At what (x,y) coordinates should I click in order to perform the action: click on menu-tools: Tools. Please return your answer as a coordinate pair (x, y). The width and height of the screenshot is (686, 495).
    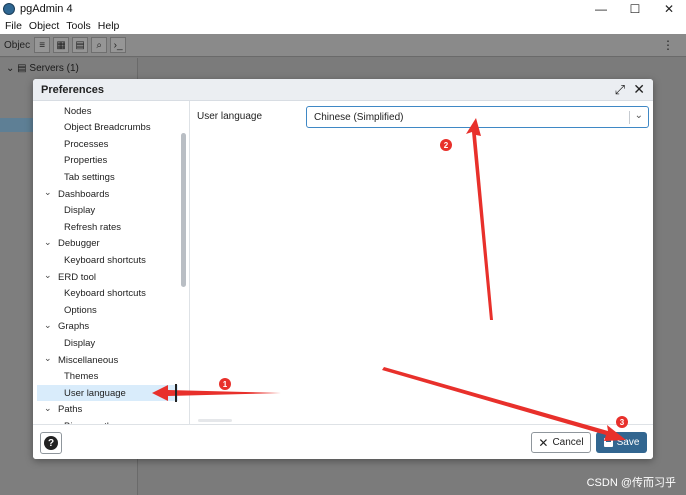
    Looking at the image, I should click on (78, 26).